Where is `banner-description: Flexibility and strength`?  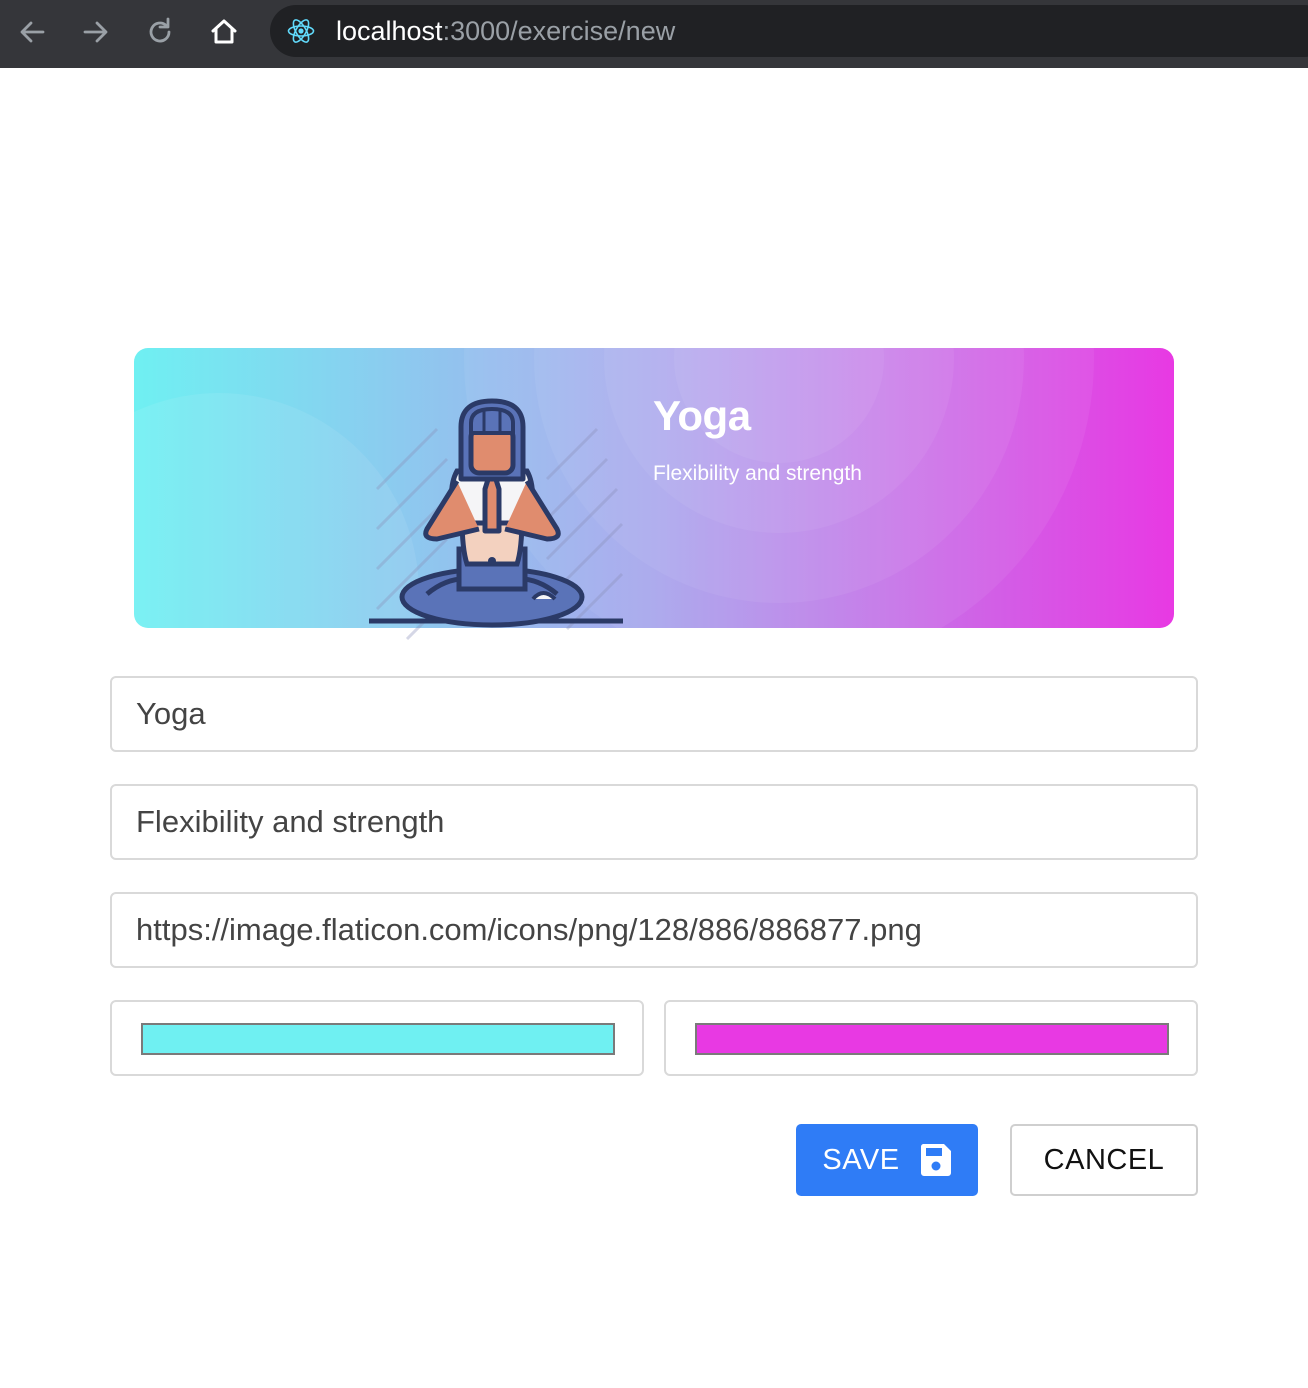 banner-description: Flexibility and strength is located at coordinates (757, 473).